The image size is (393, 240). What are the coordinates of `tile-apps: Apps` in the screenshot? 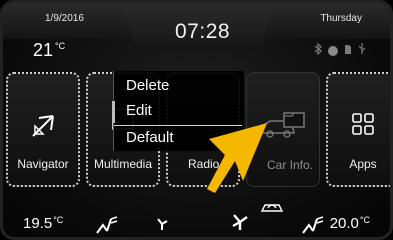 It's located at (358, 129).